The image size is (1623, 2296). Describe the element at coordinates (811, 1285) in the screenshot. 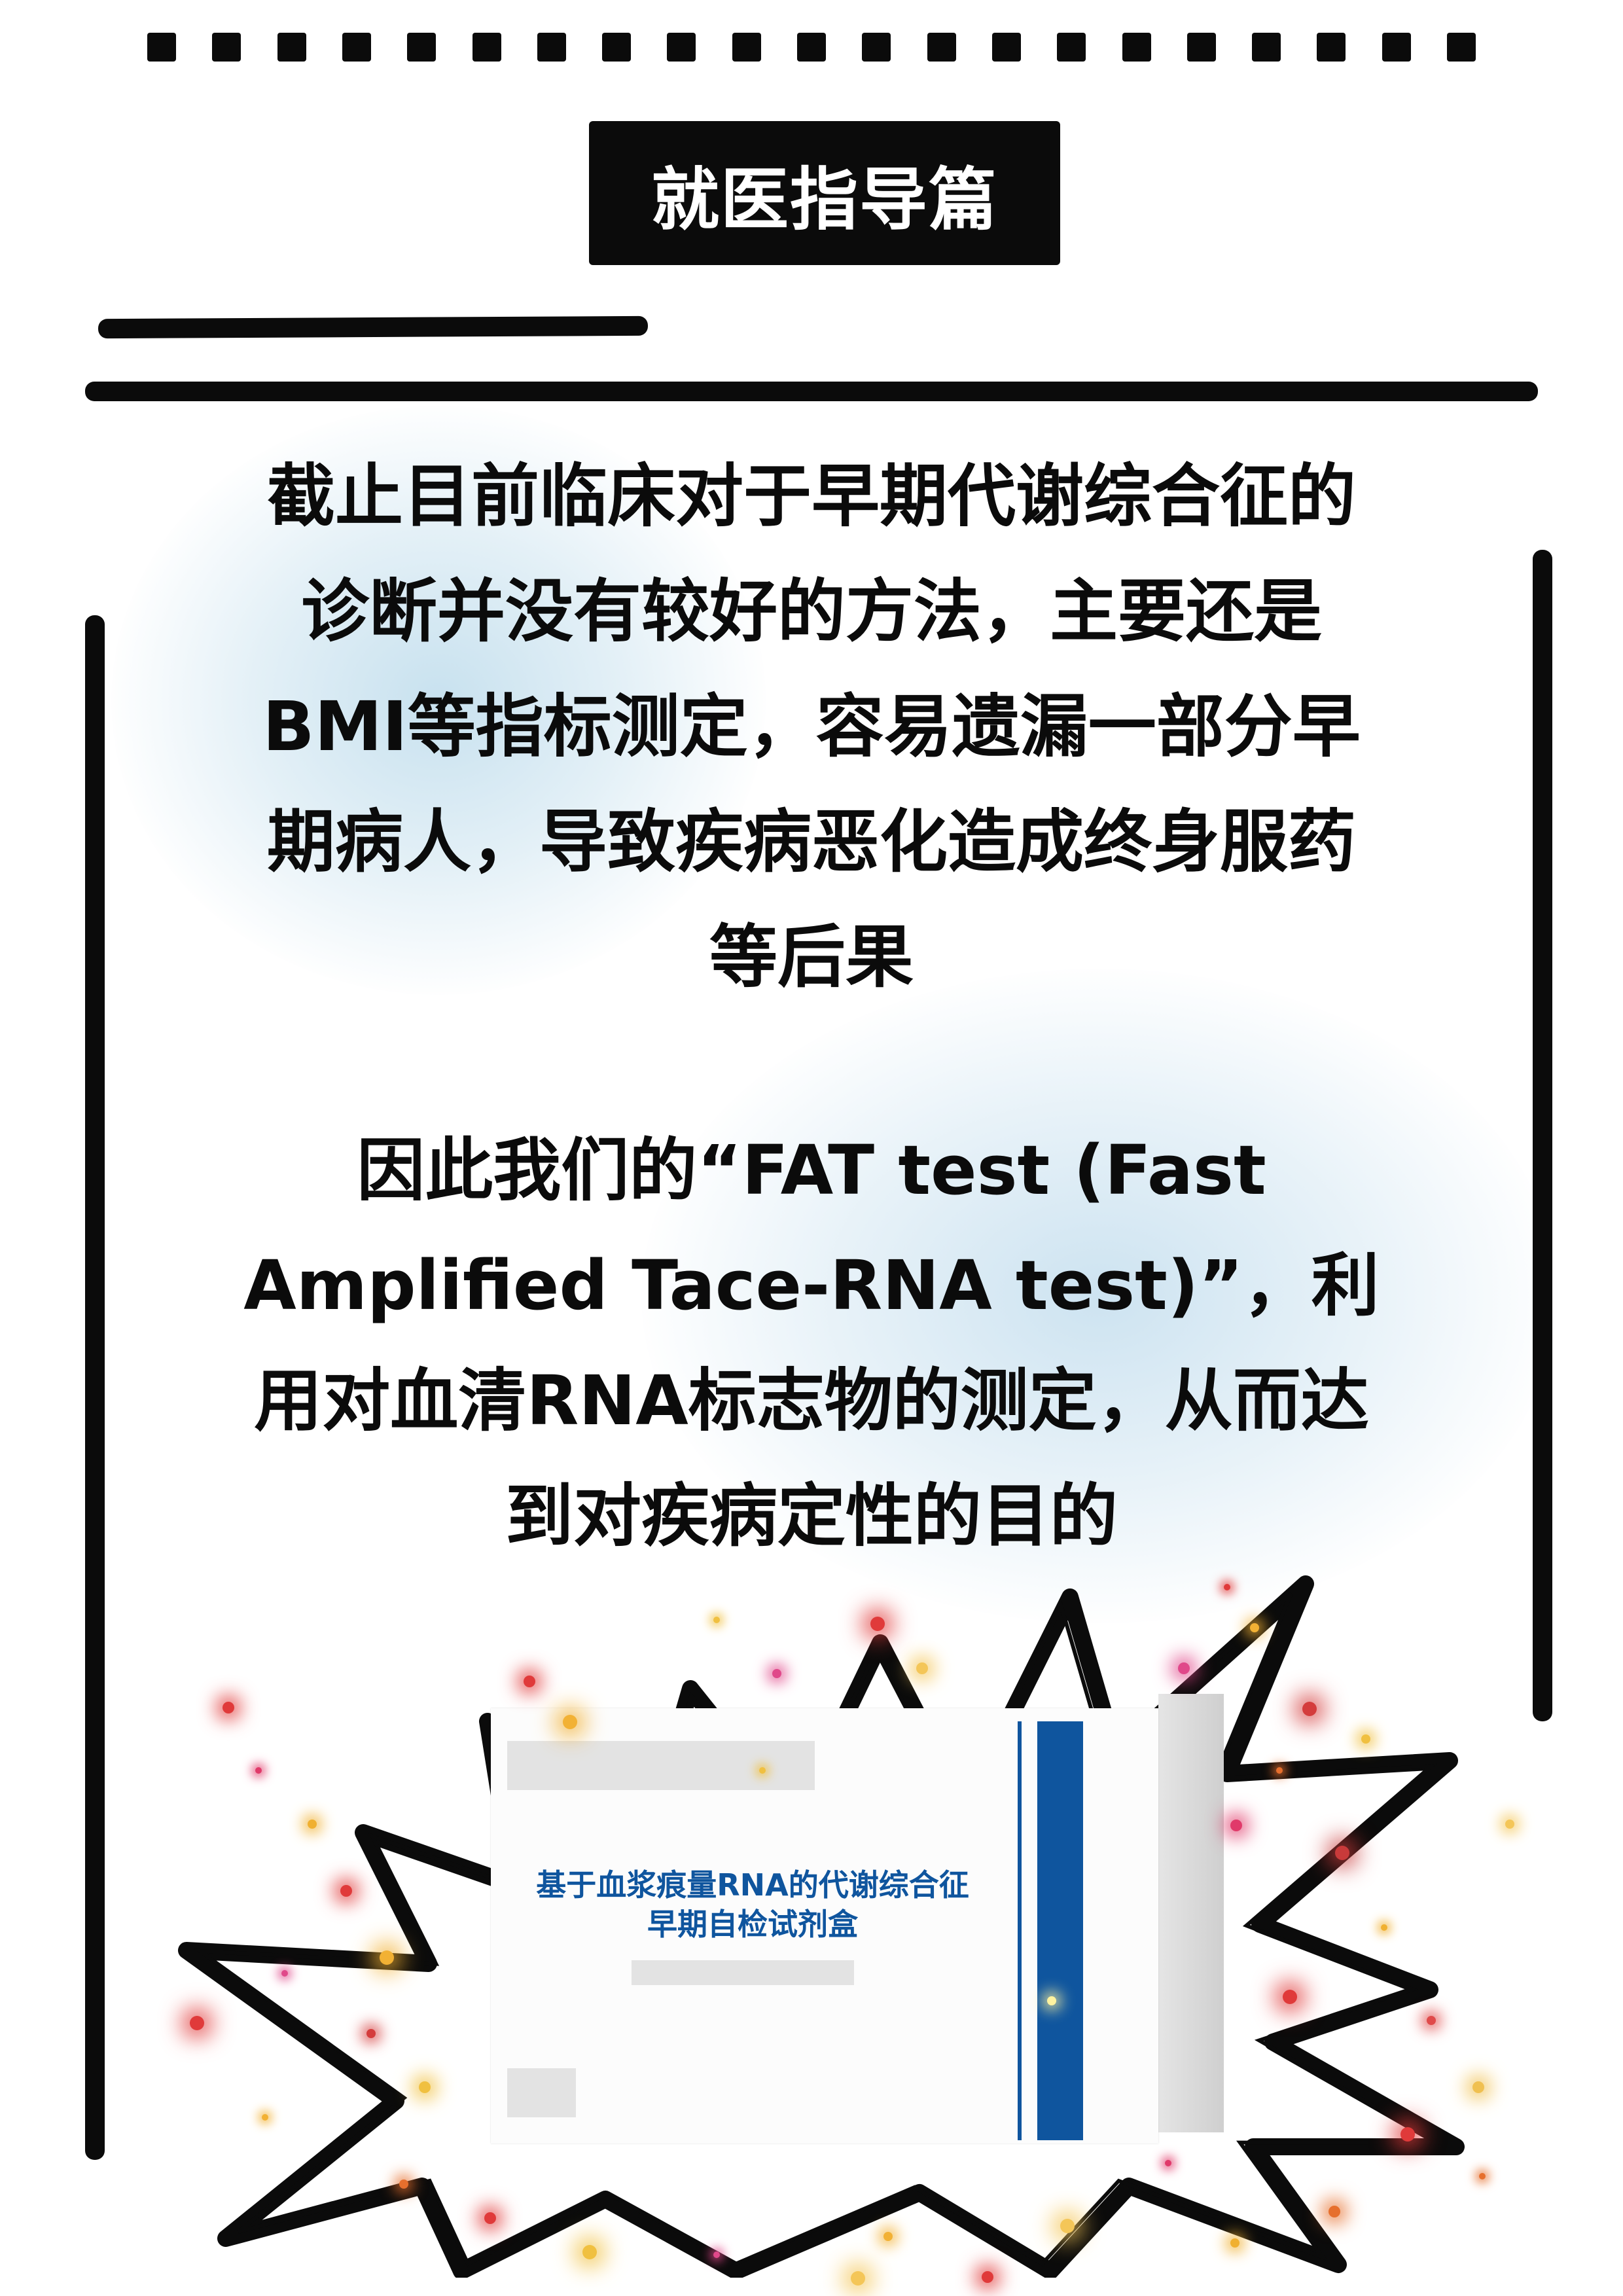

I see `text-line: Amplified Tace-RNA test)”，利` at that location.